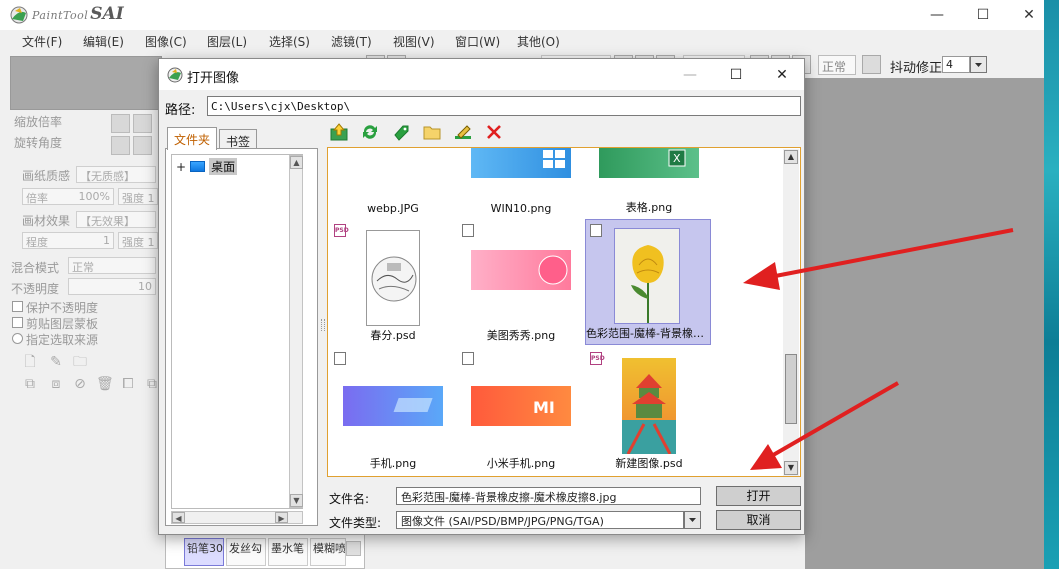 The height and width of the screenshot is (569, 1059). Describe the element at coordinates (504, 106) in the screenshot. I see `path-input: C:\Users\cjx\Desktop\` at that location.